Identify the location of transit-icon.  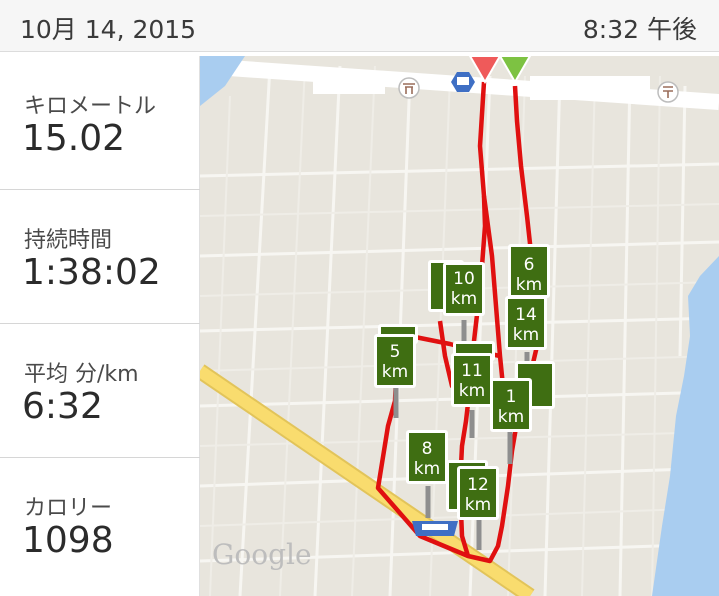
(435, 528).